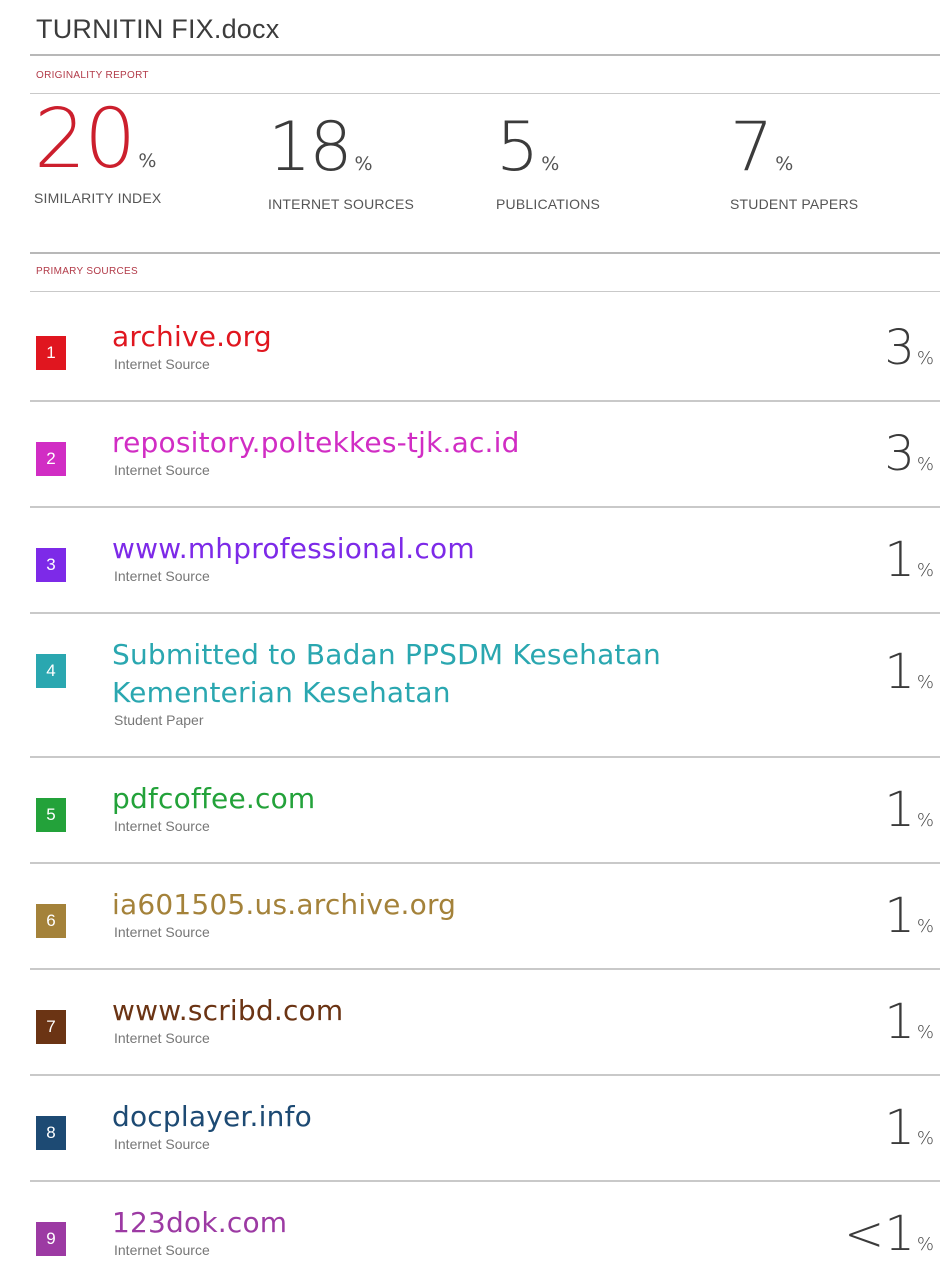  What do you see at coordinates (485, 291) in the screenshot?
I see `primary-sources-rule` at bounding box center [485, 291].